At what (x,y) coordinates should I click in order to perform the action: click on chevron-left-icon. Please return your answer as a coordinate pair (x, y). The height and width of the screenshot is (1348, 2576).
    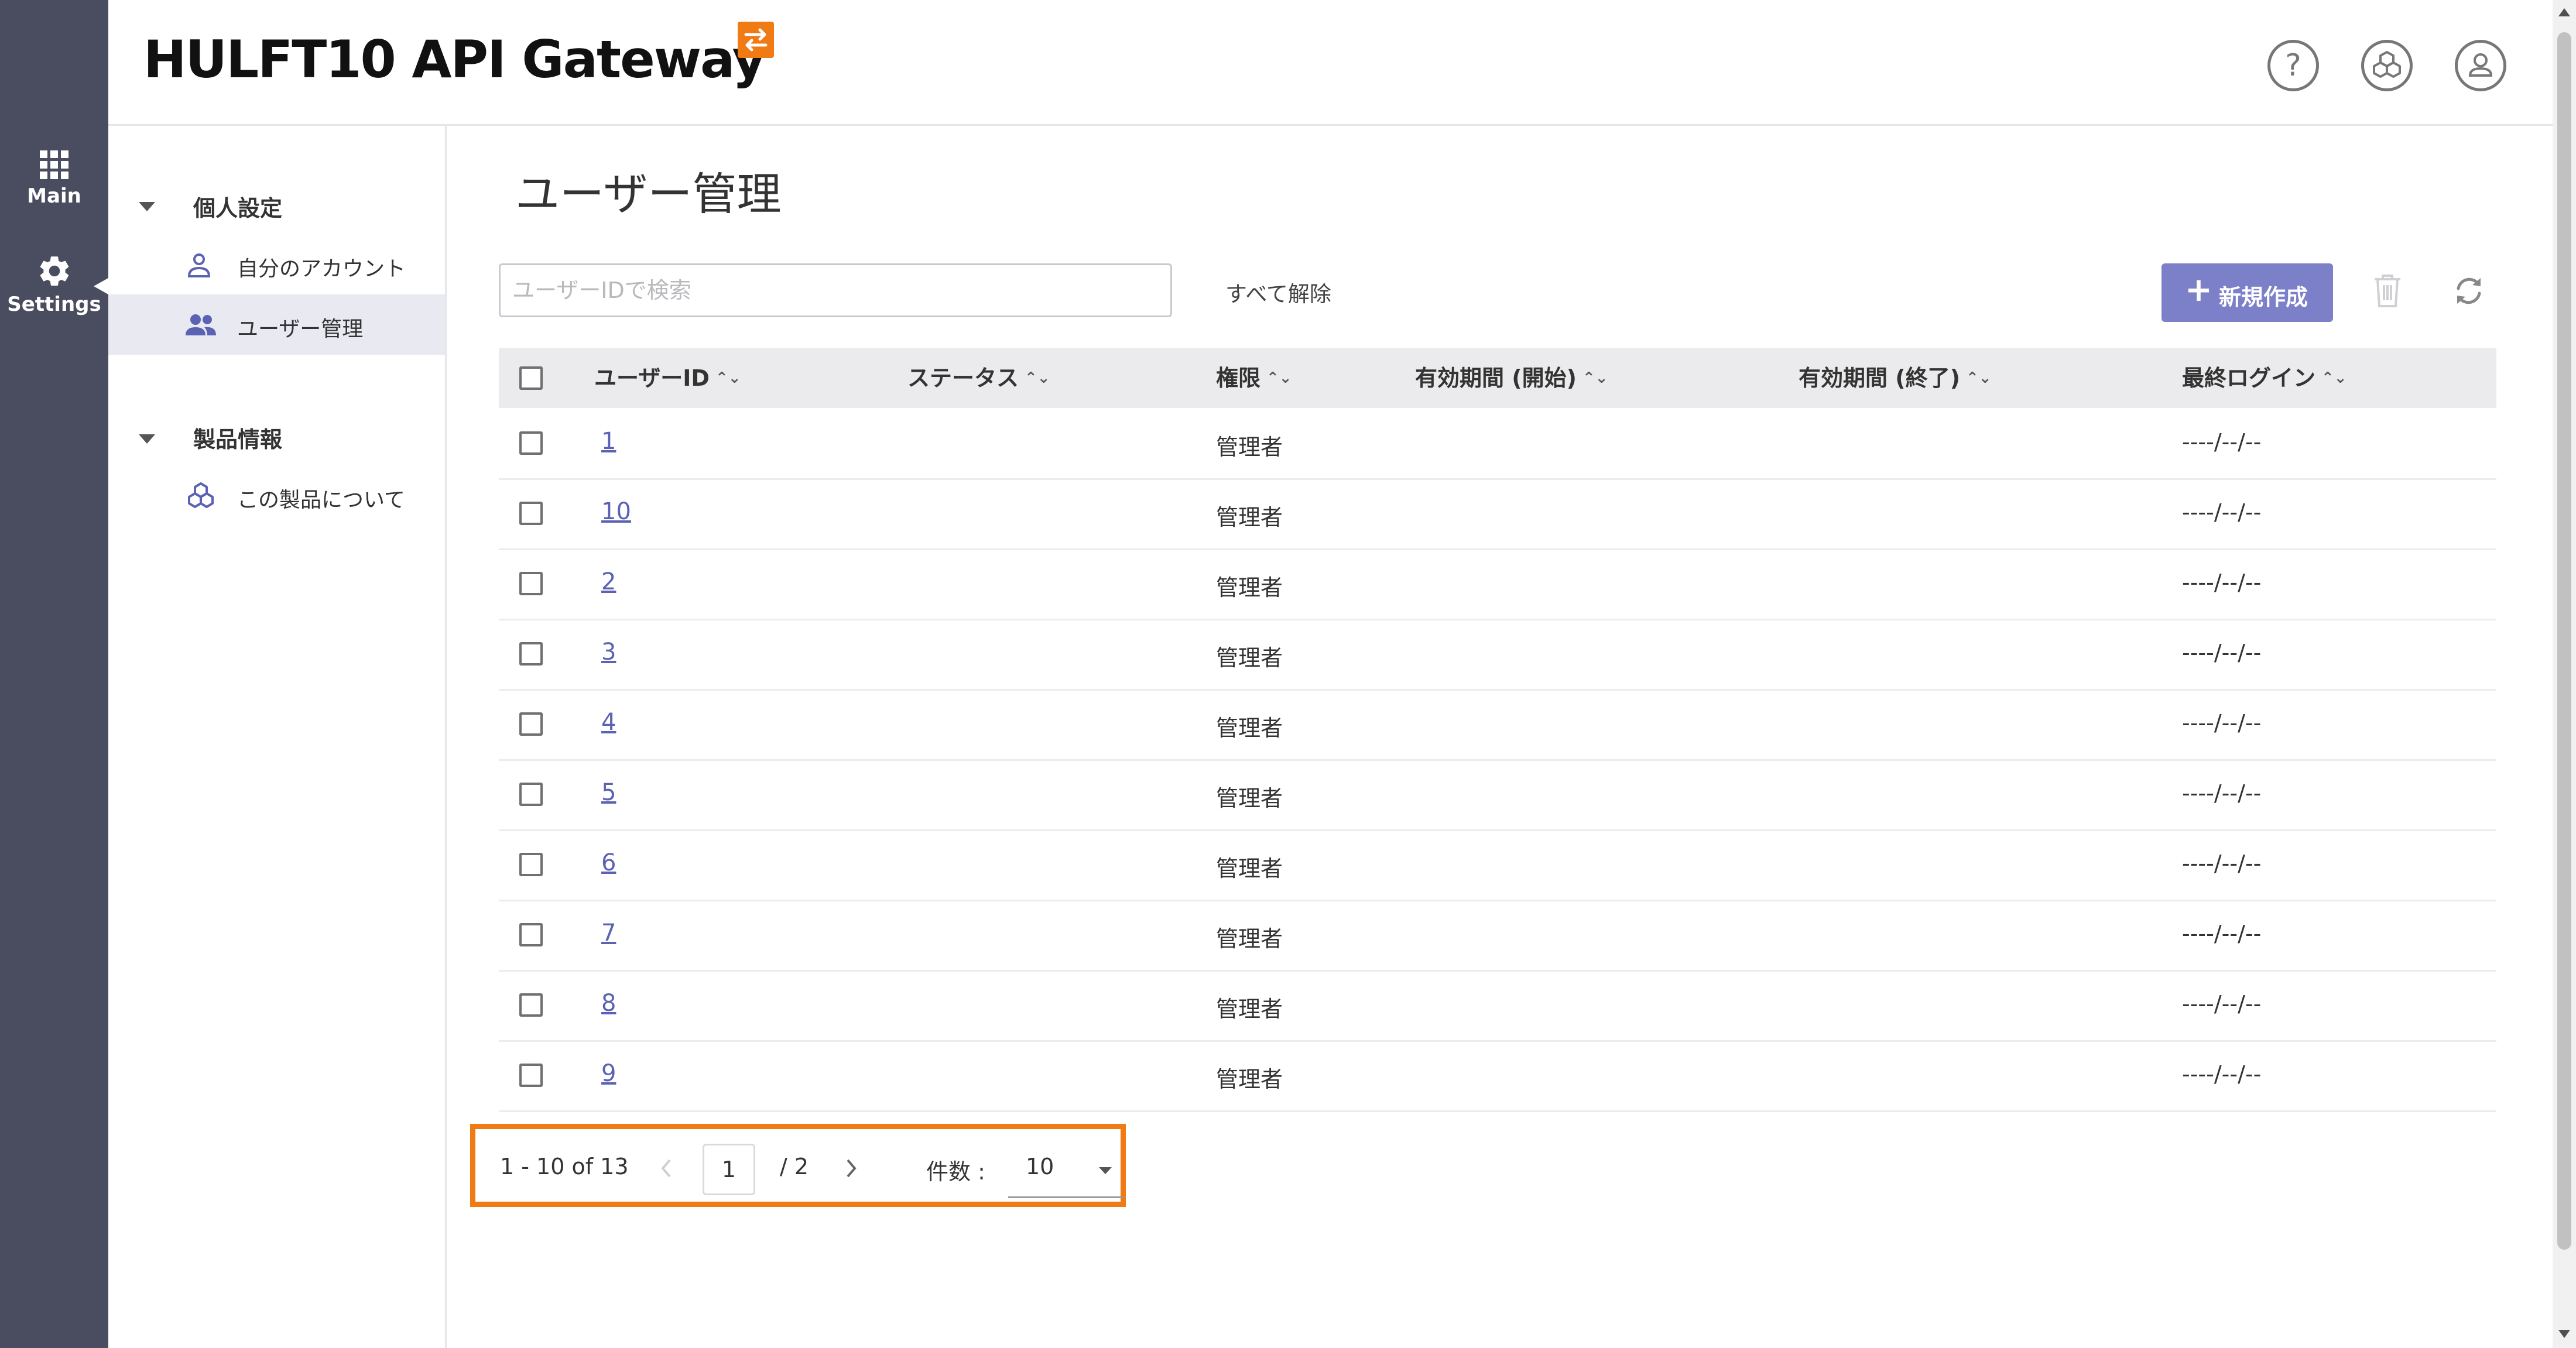
    Looking at the image, I should click on (665, 1168).